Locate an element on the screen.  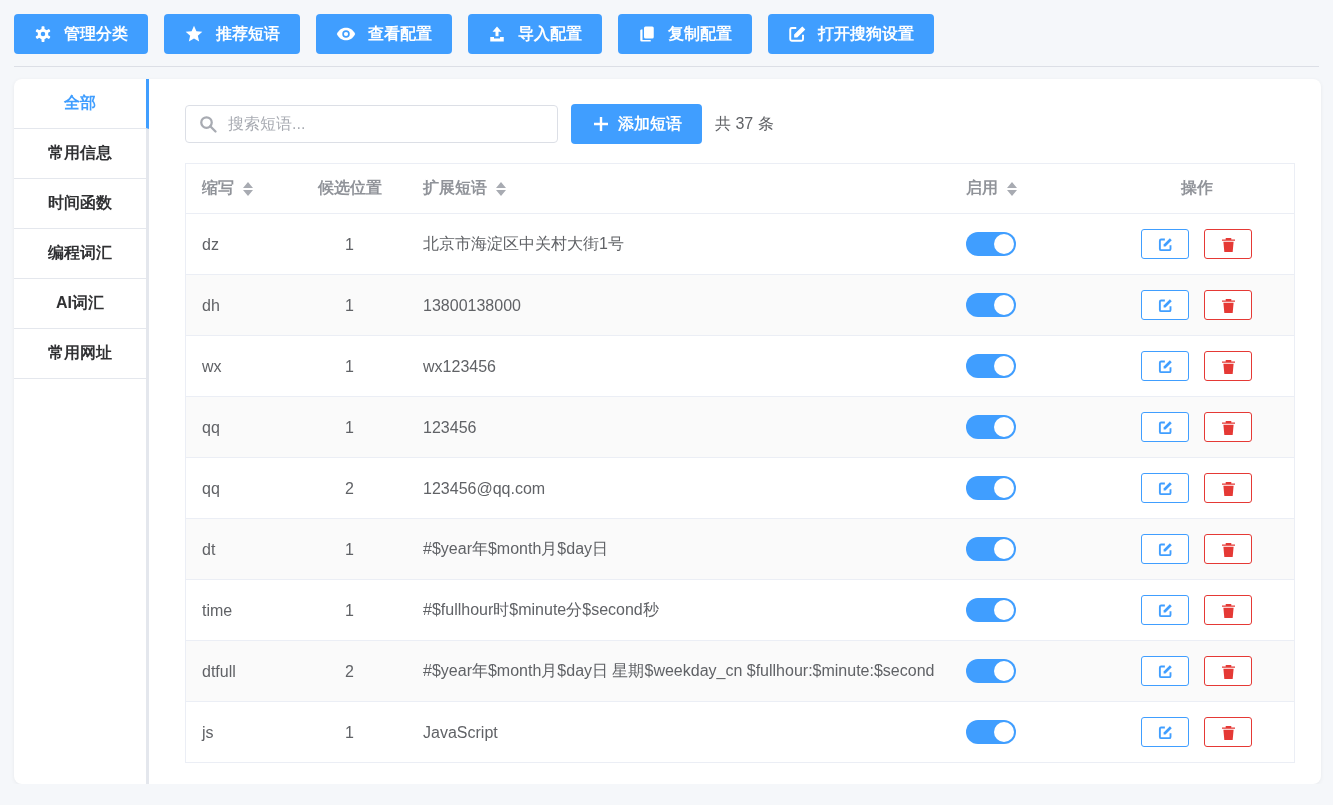
table-cell: #$year年$month月$day日 is located at coordinates (516, 548).